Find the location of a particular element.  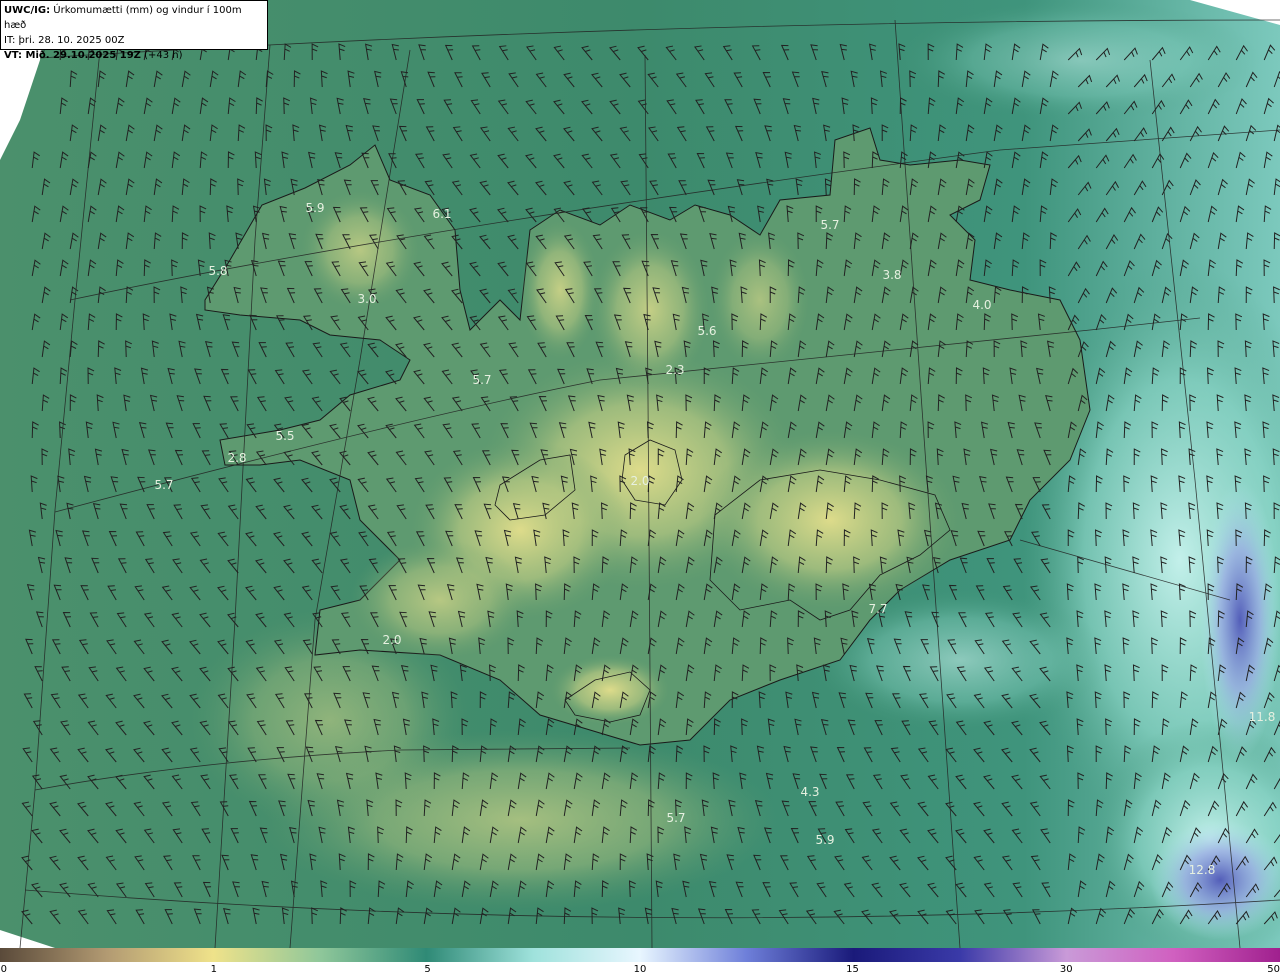

precip-value: 4.0 is located at coordinates (981, 305).